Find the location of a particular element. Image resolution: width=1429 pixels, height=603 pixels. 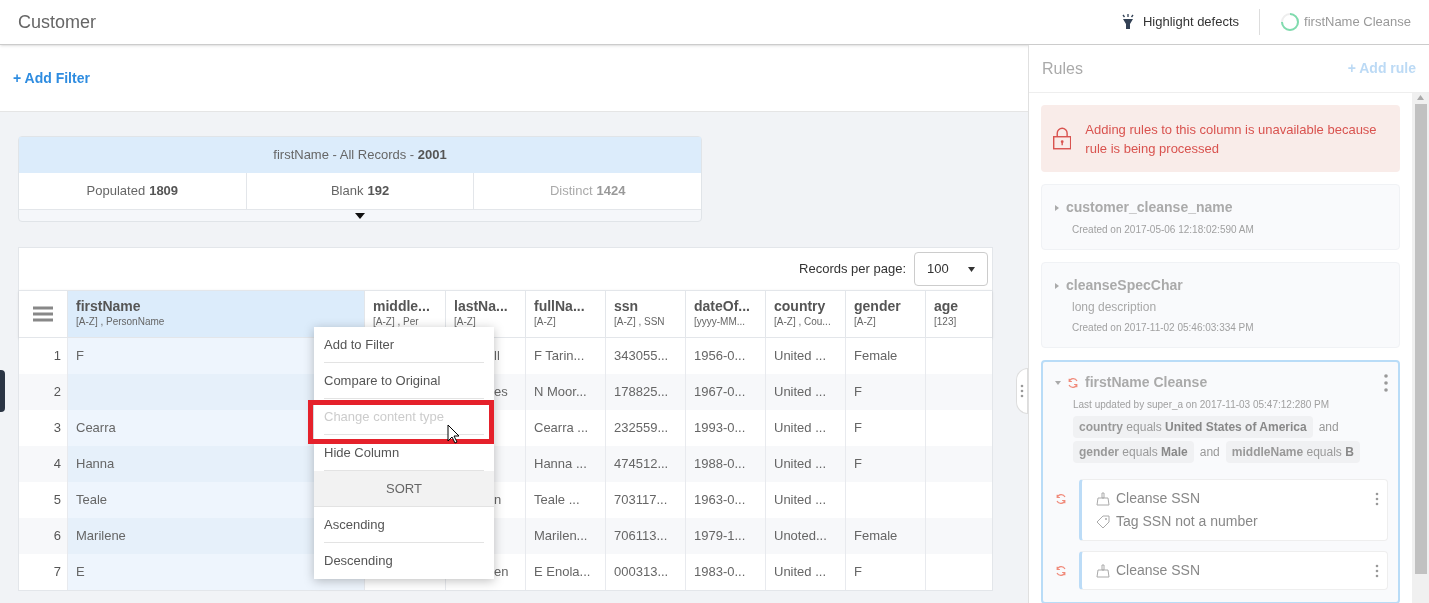

rule-card is located at coordinates (1220, 481).